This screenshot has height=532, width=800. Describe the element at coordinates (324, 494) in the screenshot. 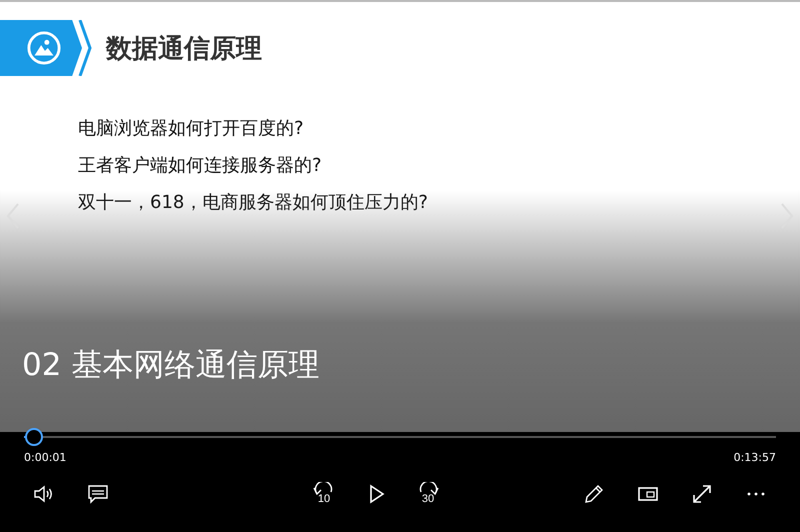

I see `skip-back-button: 10` at that location.